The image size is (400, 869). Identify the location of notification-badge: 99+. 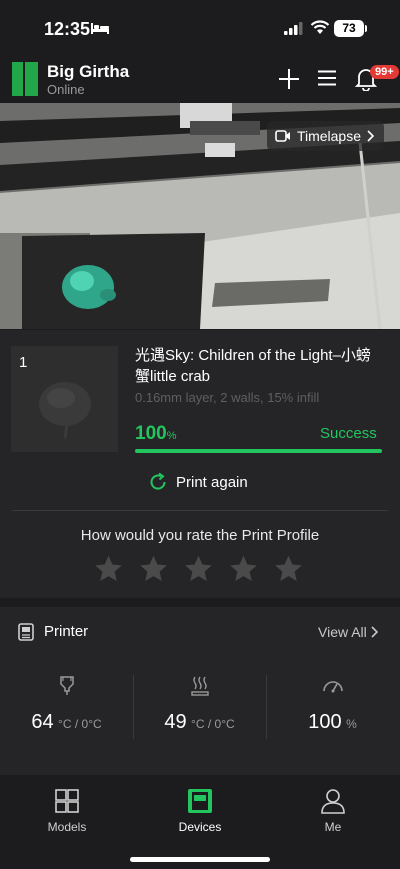
(384, 72).